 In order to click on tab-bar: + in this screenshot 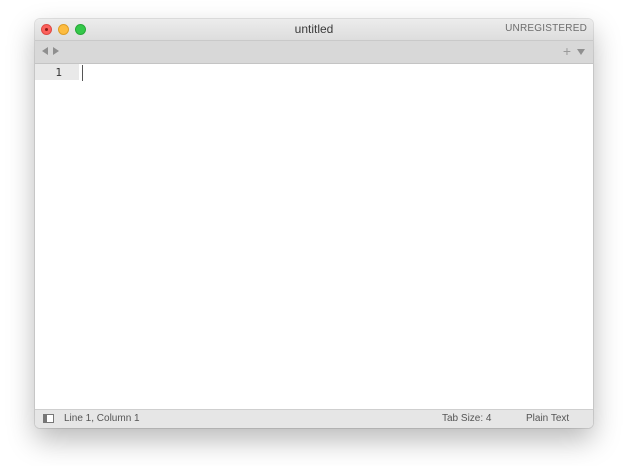, I will do `click(314, 52)`.